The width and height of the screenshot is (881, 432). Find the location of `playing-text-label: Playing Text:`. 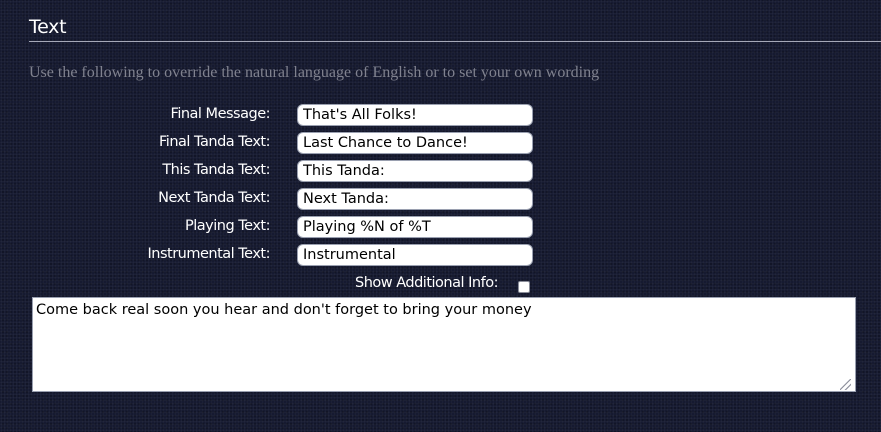

playing-text-label: Playing Text: is located at coordinates (227, 226).